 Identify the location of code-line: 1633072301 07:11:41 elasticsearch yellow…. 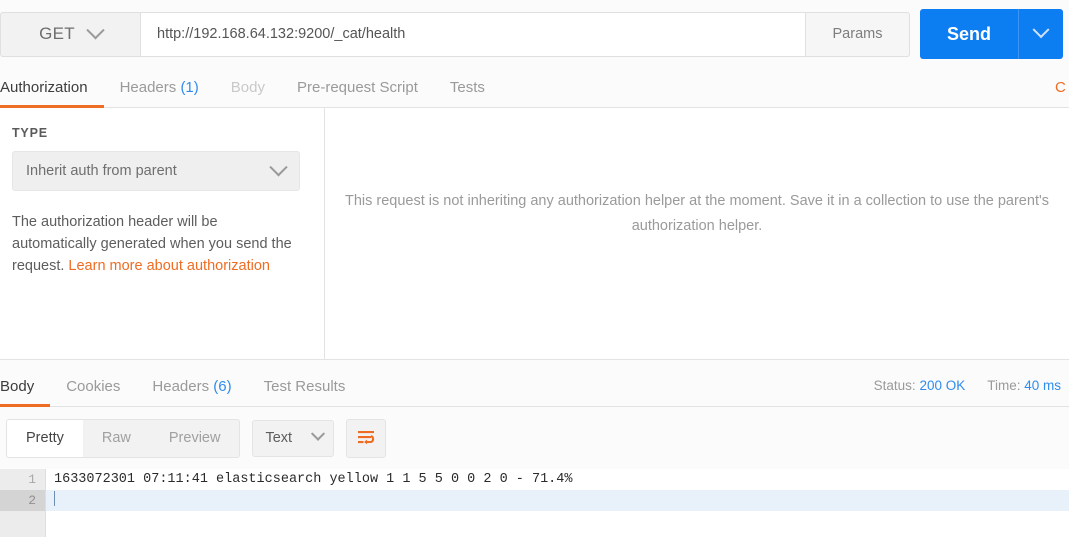
(313, 479).